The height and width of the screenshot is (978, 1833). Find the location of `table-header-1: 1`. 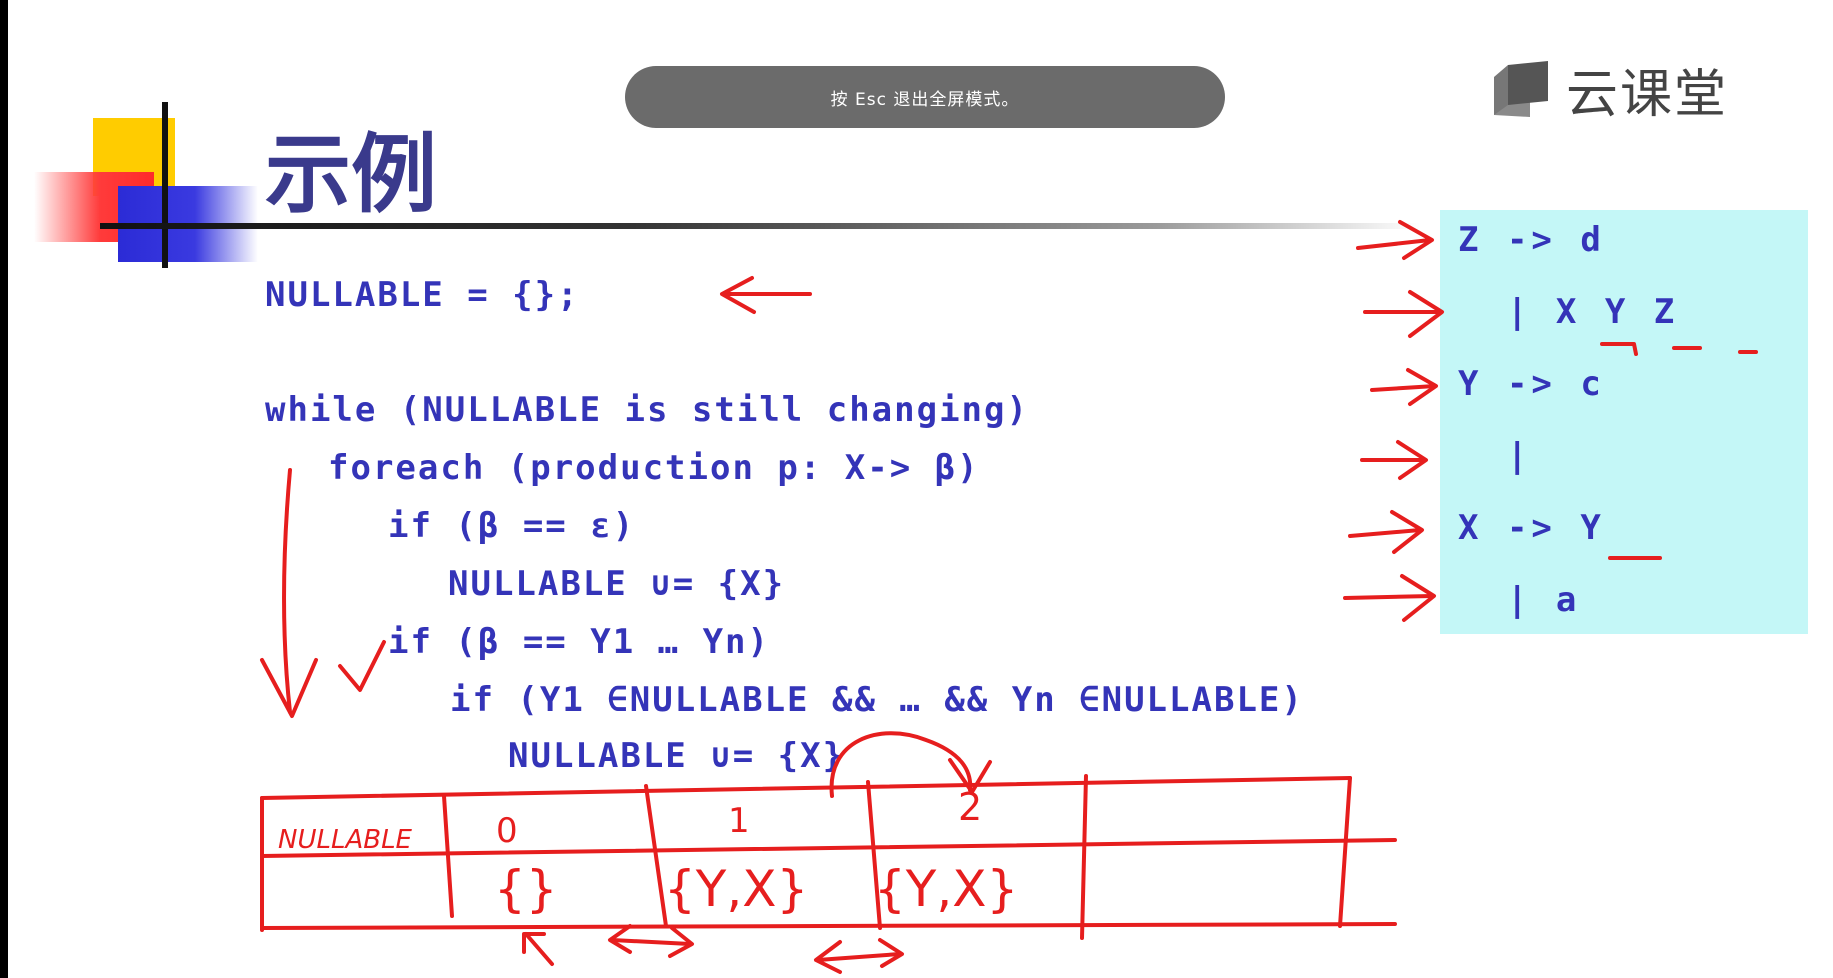

table-header-1: 1 is located at coordinates (739, 821).